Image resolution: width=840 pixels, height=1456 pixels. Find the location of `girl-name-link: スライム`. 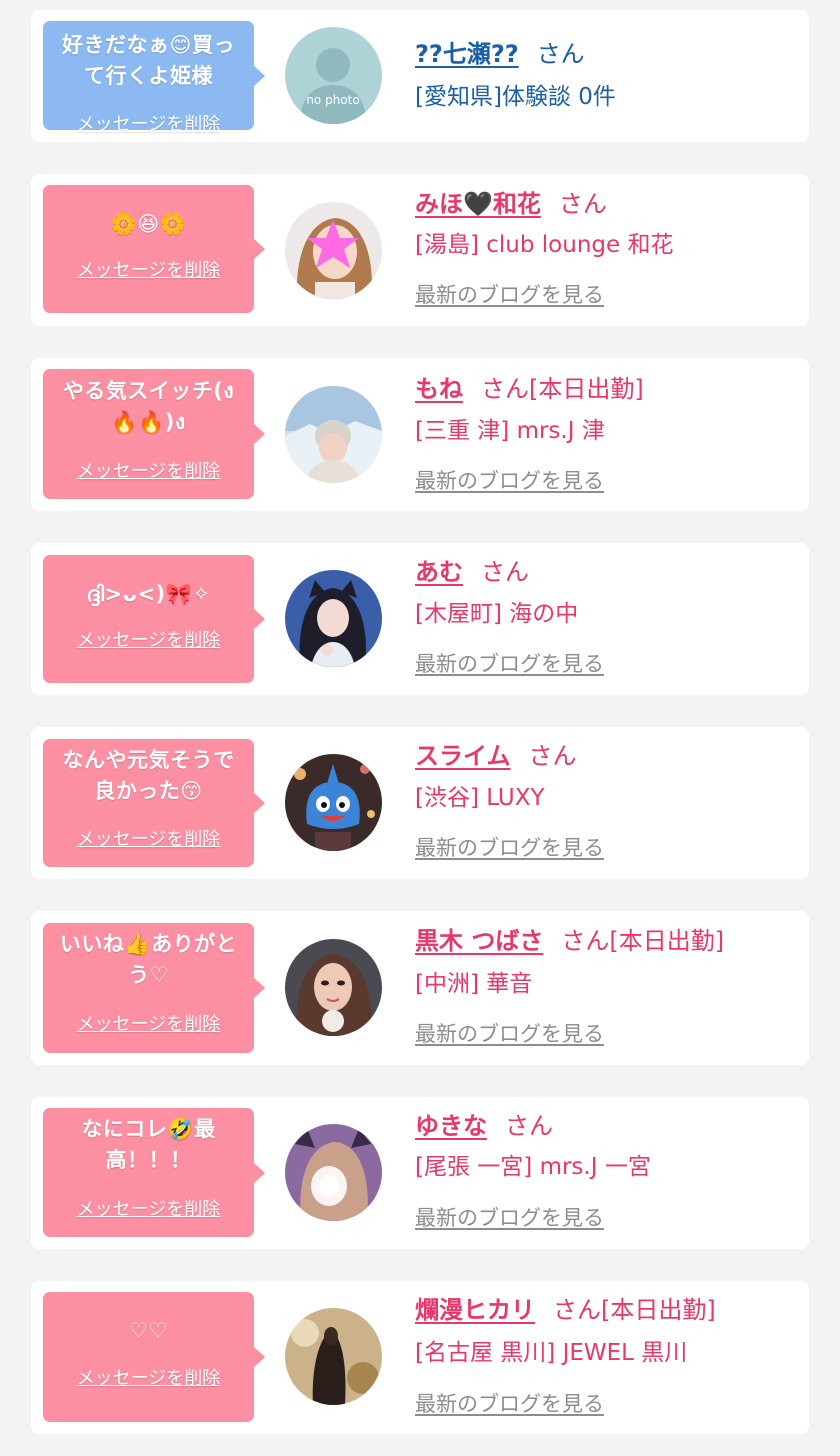

girl-name-link: スライム is located at coordinates (463, 756).